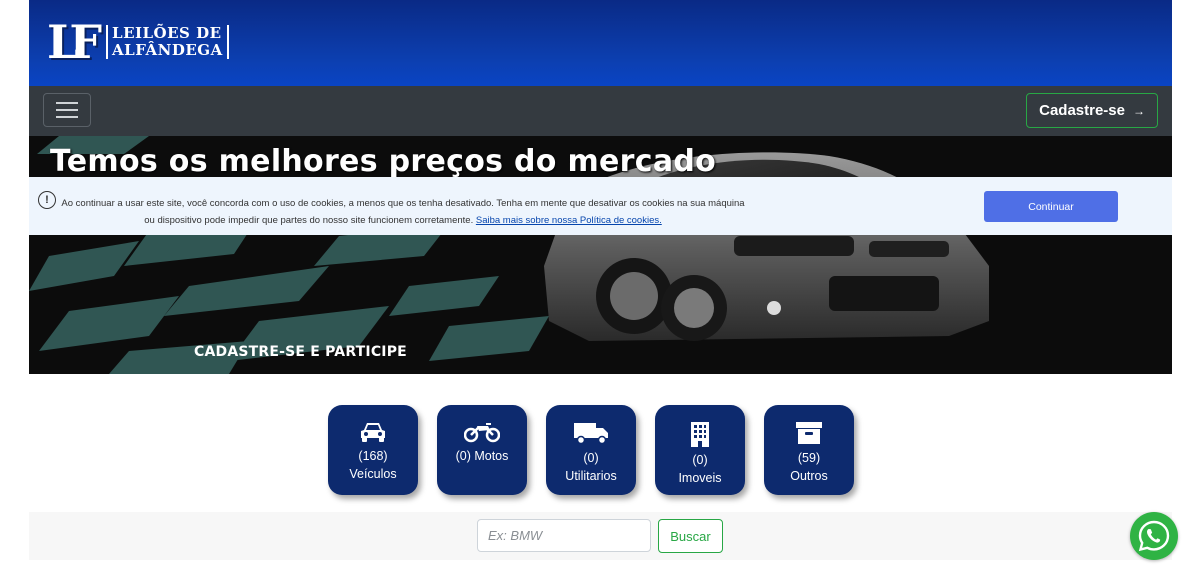  I want to click on signup-button: Cadastre-se →, so click(1092, 110).